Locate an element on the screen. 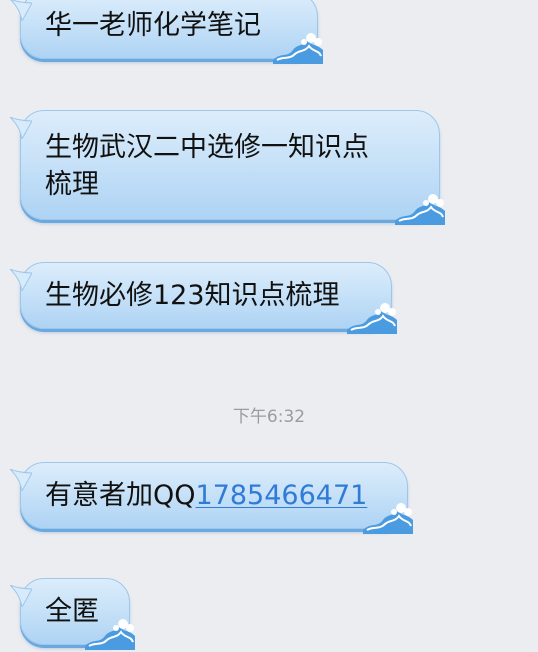  message-bubble: 华一老师化学笔记 is located at coordinates (166, 32).